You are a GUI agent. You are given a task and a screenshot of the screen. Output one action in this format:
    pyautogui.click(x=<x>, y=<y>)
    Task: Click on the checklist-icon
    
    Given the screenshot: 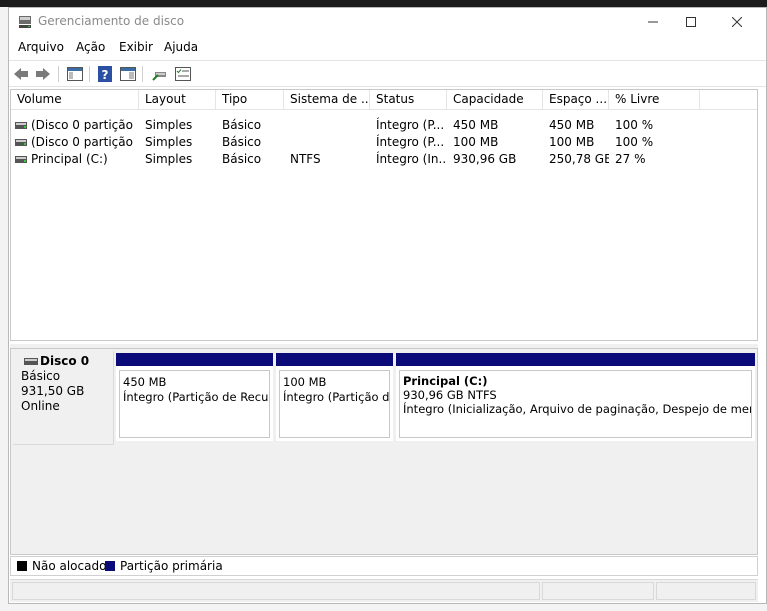 What is the action you would take?
    pyautogui.click(x=183, y=74)
    